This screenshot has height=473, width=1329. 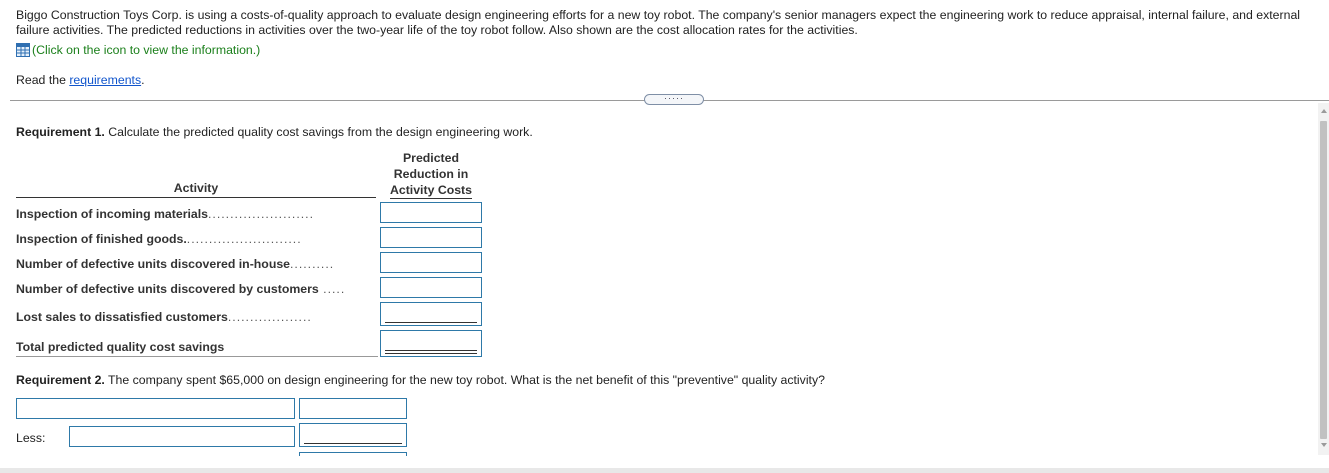 I want to click on less-label: Less:, so click(x=31, y=438).